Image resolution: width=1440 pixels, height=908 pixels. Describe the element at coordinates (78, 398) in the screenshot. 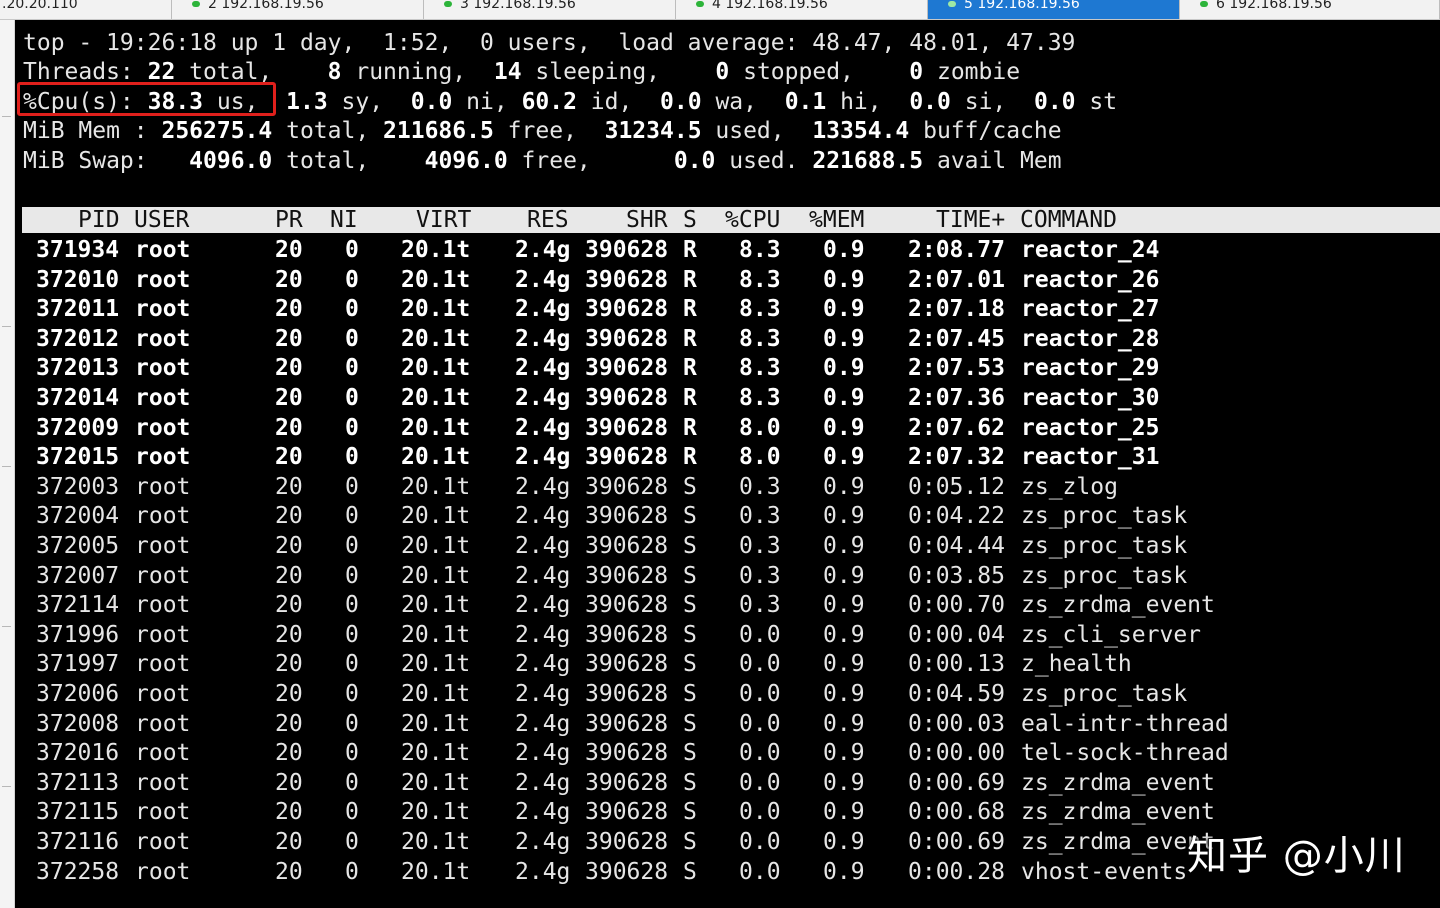

I see `pid-cell: 372014` at that location.